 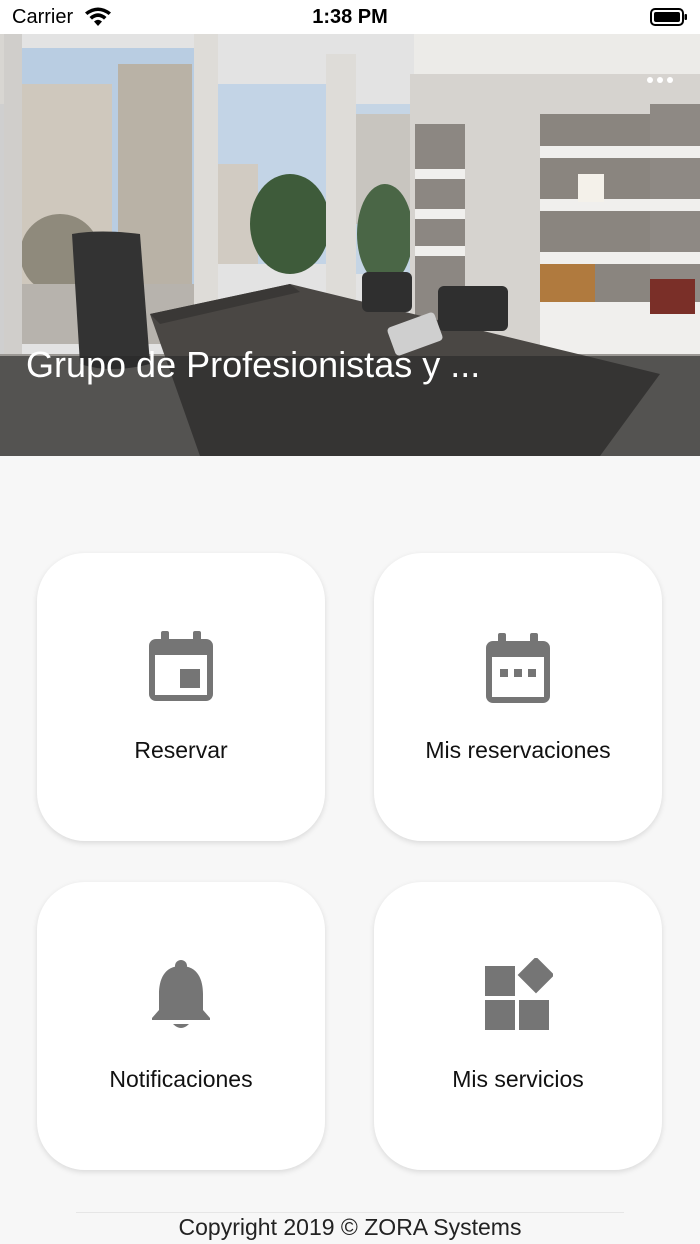 I want to click on reservar-label: Reservar, so click(x=181, y=750).